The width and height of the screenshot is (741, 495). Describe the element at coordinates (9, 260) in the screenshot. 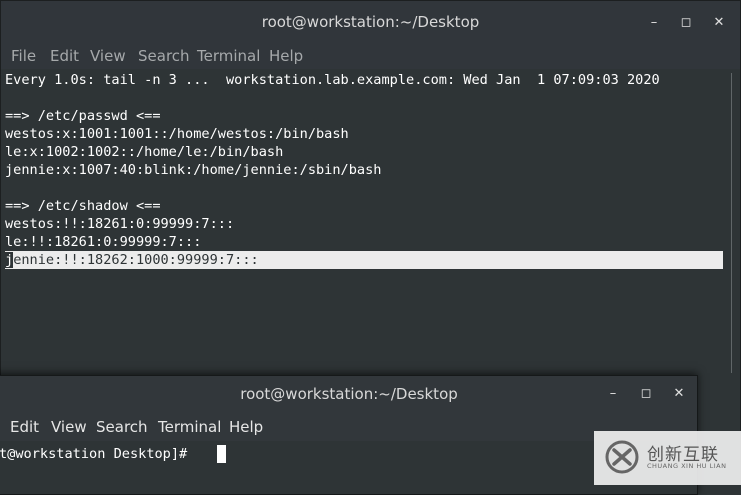

I see `selection-first-char: j` at that location.